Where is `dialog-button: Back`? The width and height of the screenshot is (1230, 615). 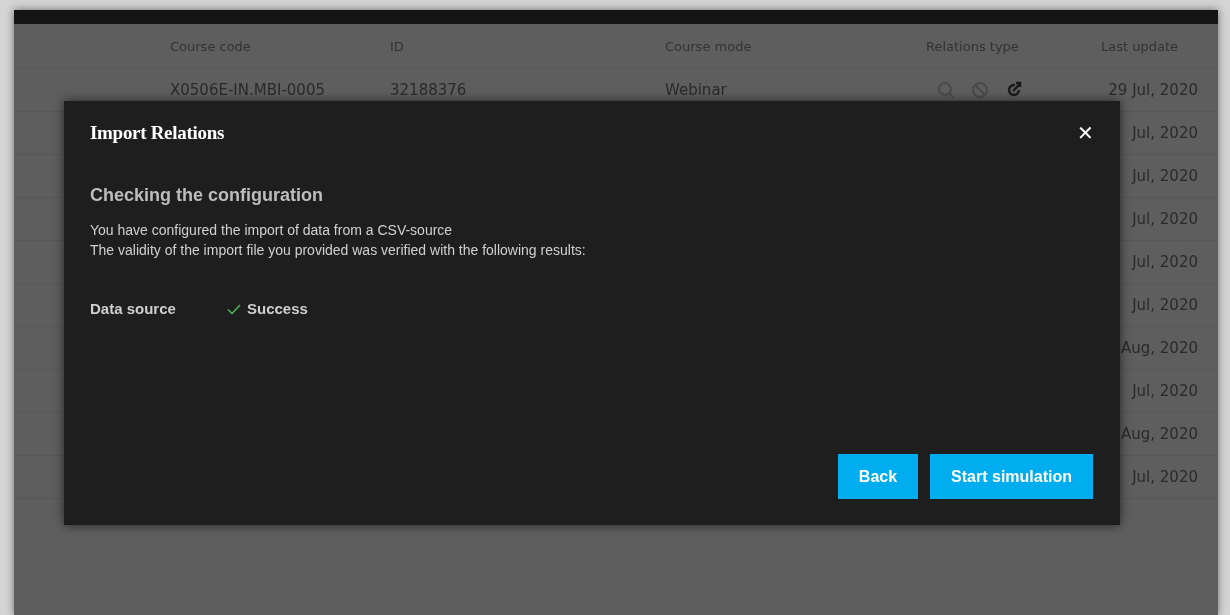 dialog-button: Back is located at coordinates (878, 476).